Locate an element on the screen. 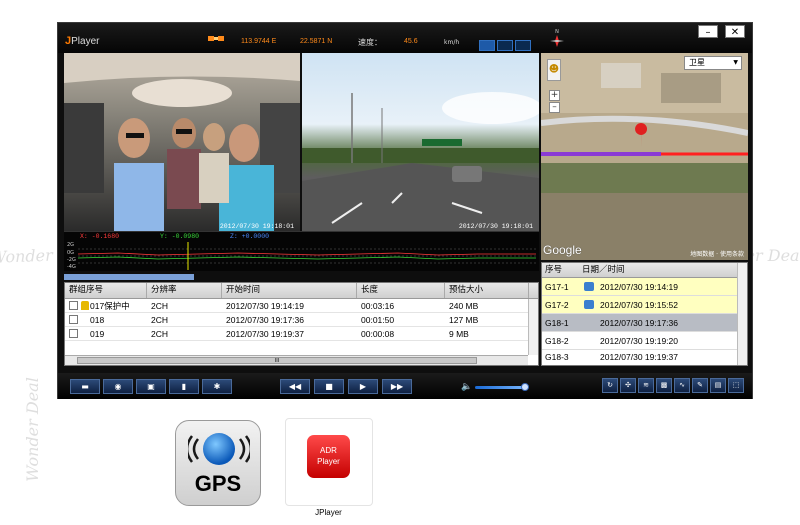 The width and height of the screenshot is (800, 525). hscroll-thumb: III is located at coordinates (277, 360).